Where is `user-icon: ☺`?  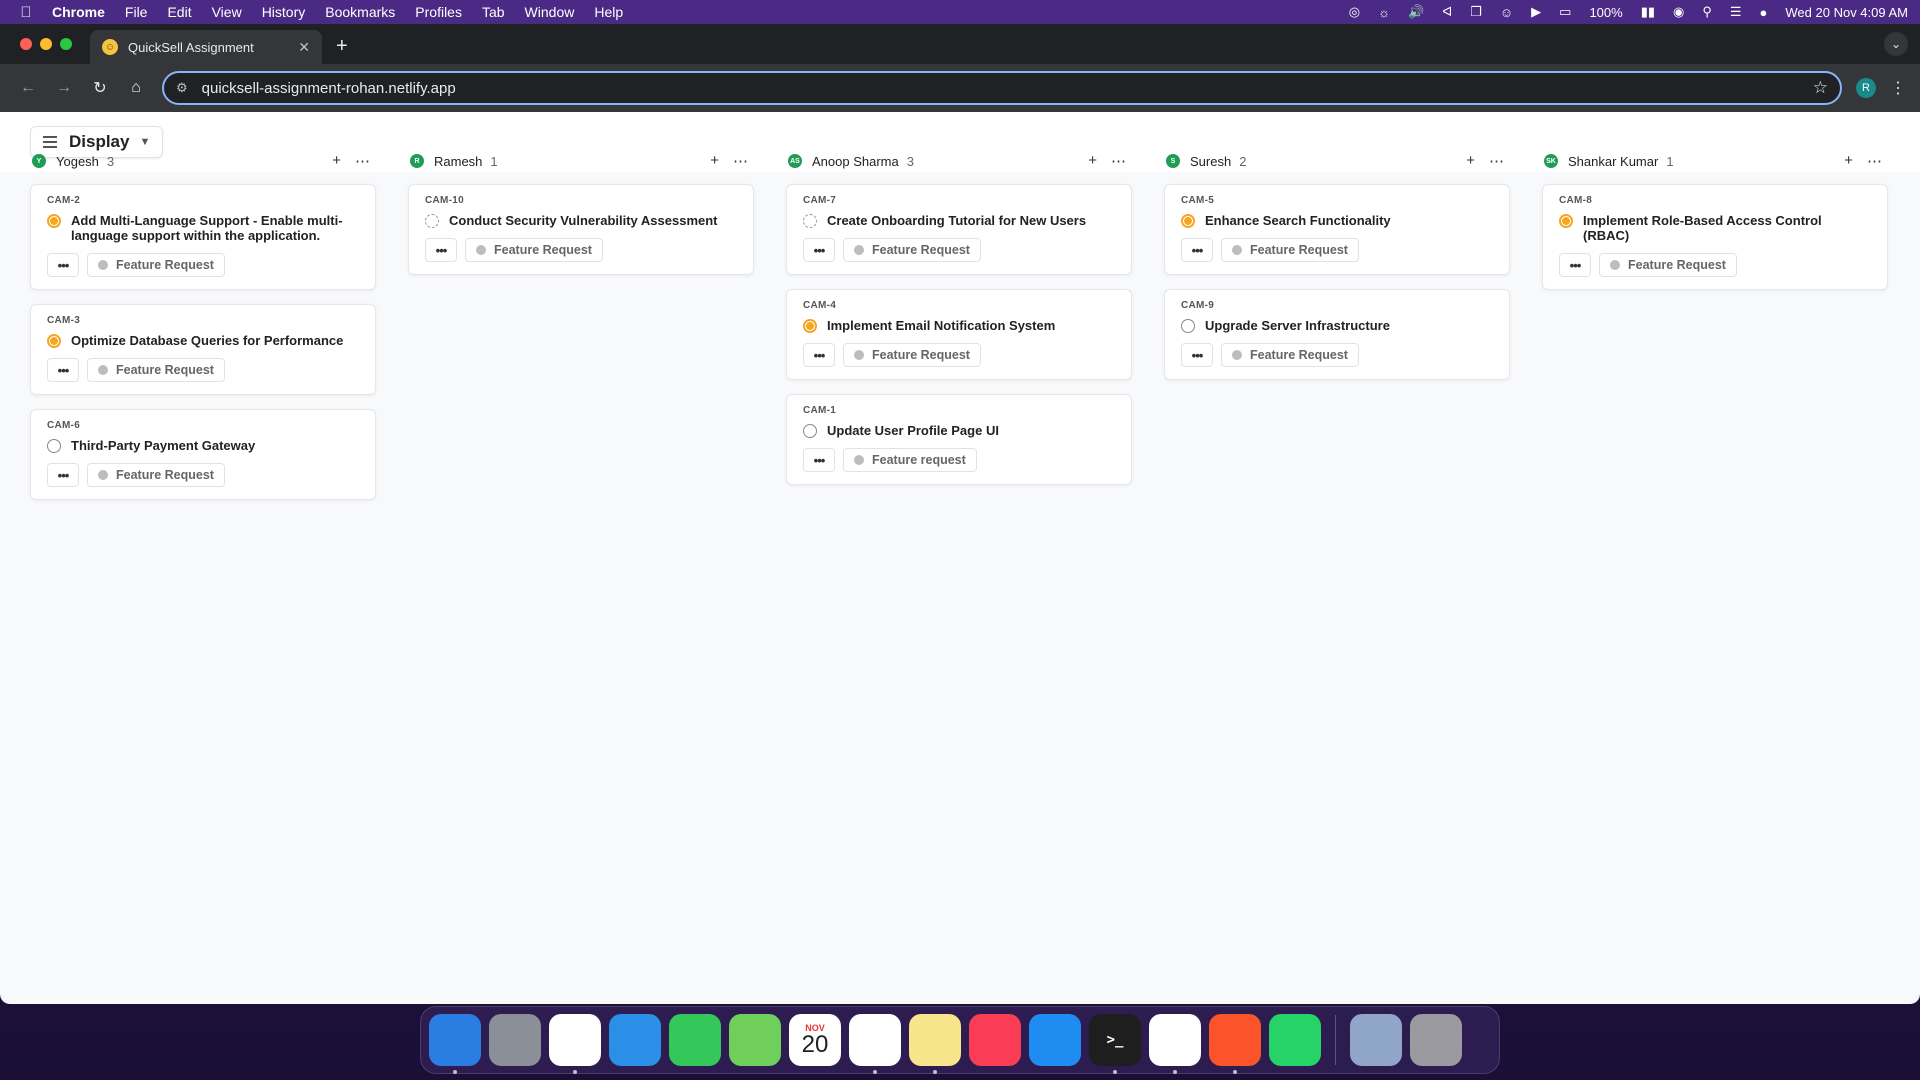 user-icon: ☺ is located at coordinates (1506, 12).